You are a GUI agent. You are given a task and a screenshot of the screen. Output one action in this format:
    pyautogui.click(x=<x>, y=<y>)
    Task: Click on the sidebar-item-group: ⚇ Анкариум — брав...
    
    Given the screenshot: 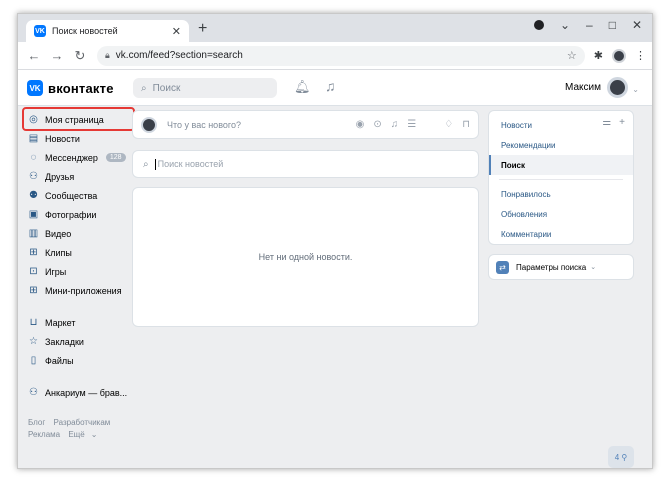 What is the action you would take?
    pyautogui.click(x=74, y=392)
    